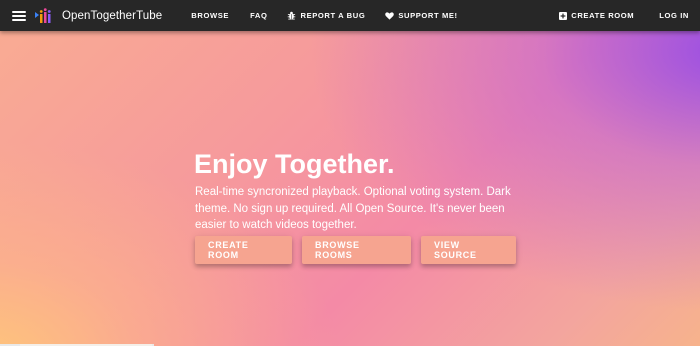  I want to click on view-source-button: View Source, so click(468, 250).